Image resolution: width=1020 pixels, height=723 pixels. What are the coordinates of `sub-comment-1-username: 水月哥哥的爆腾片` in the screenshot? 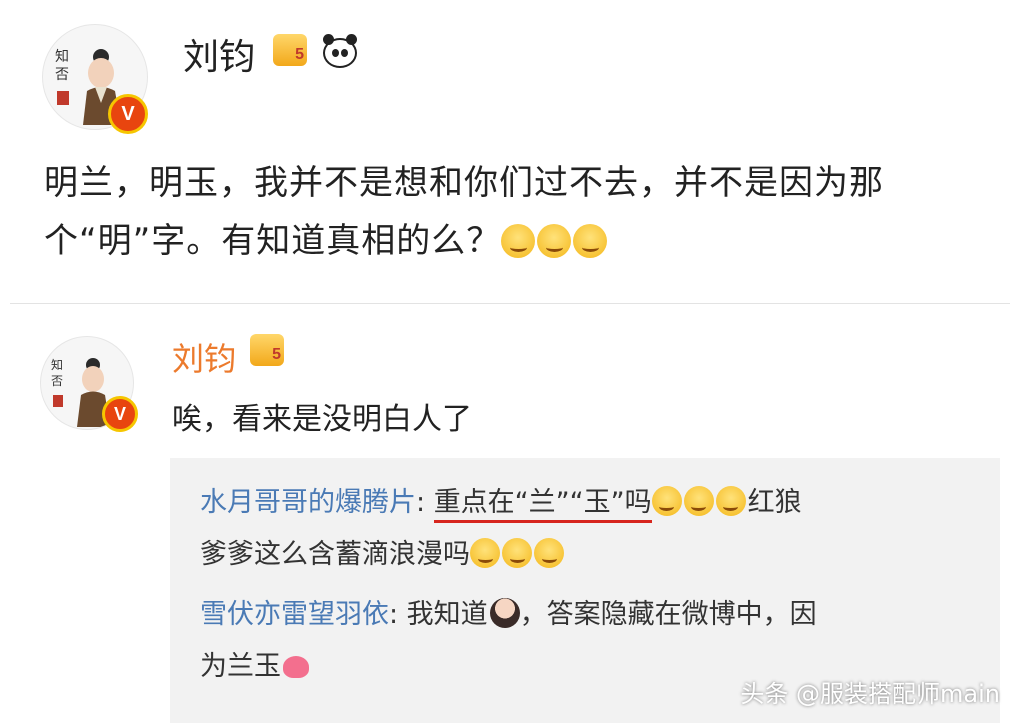 It's located at (308, 502).